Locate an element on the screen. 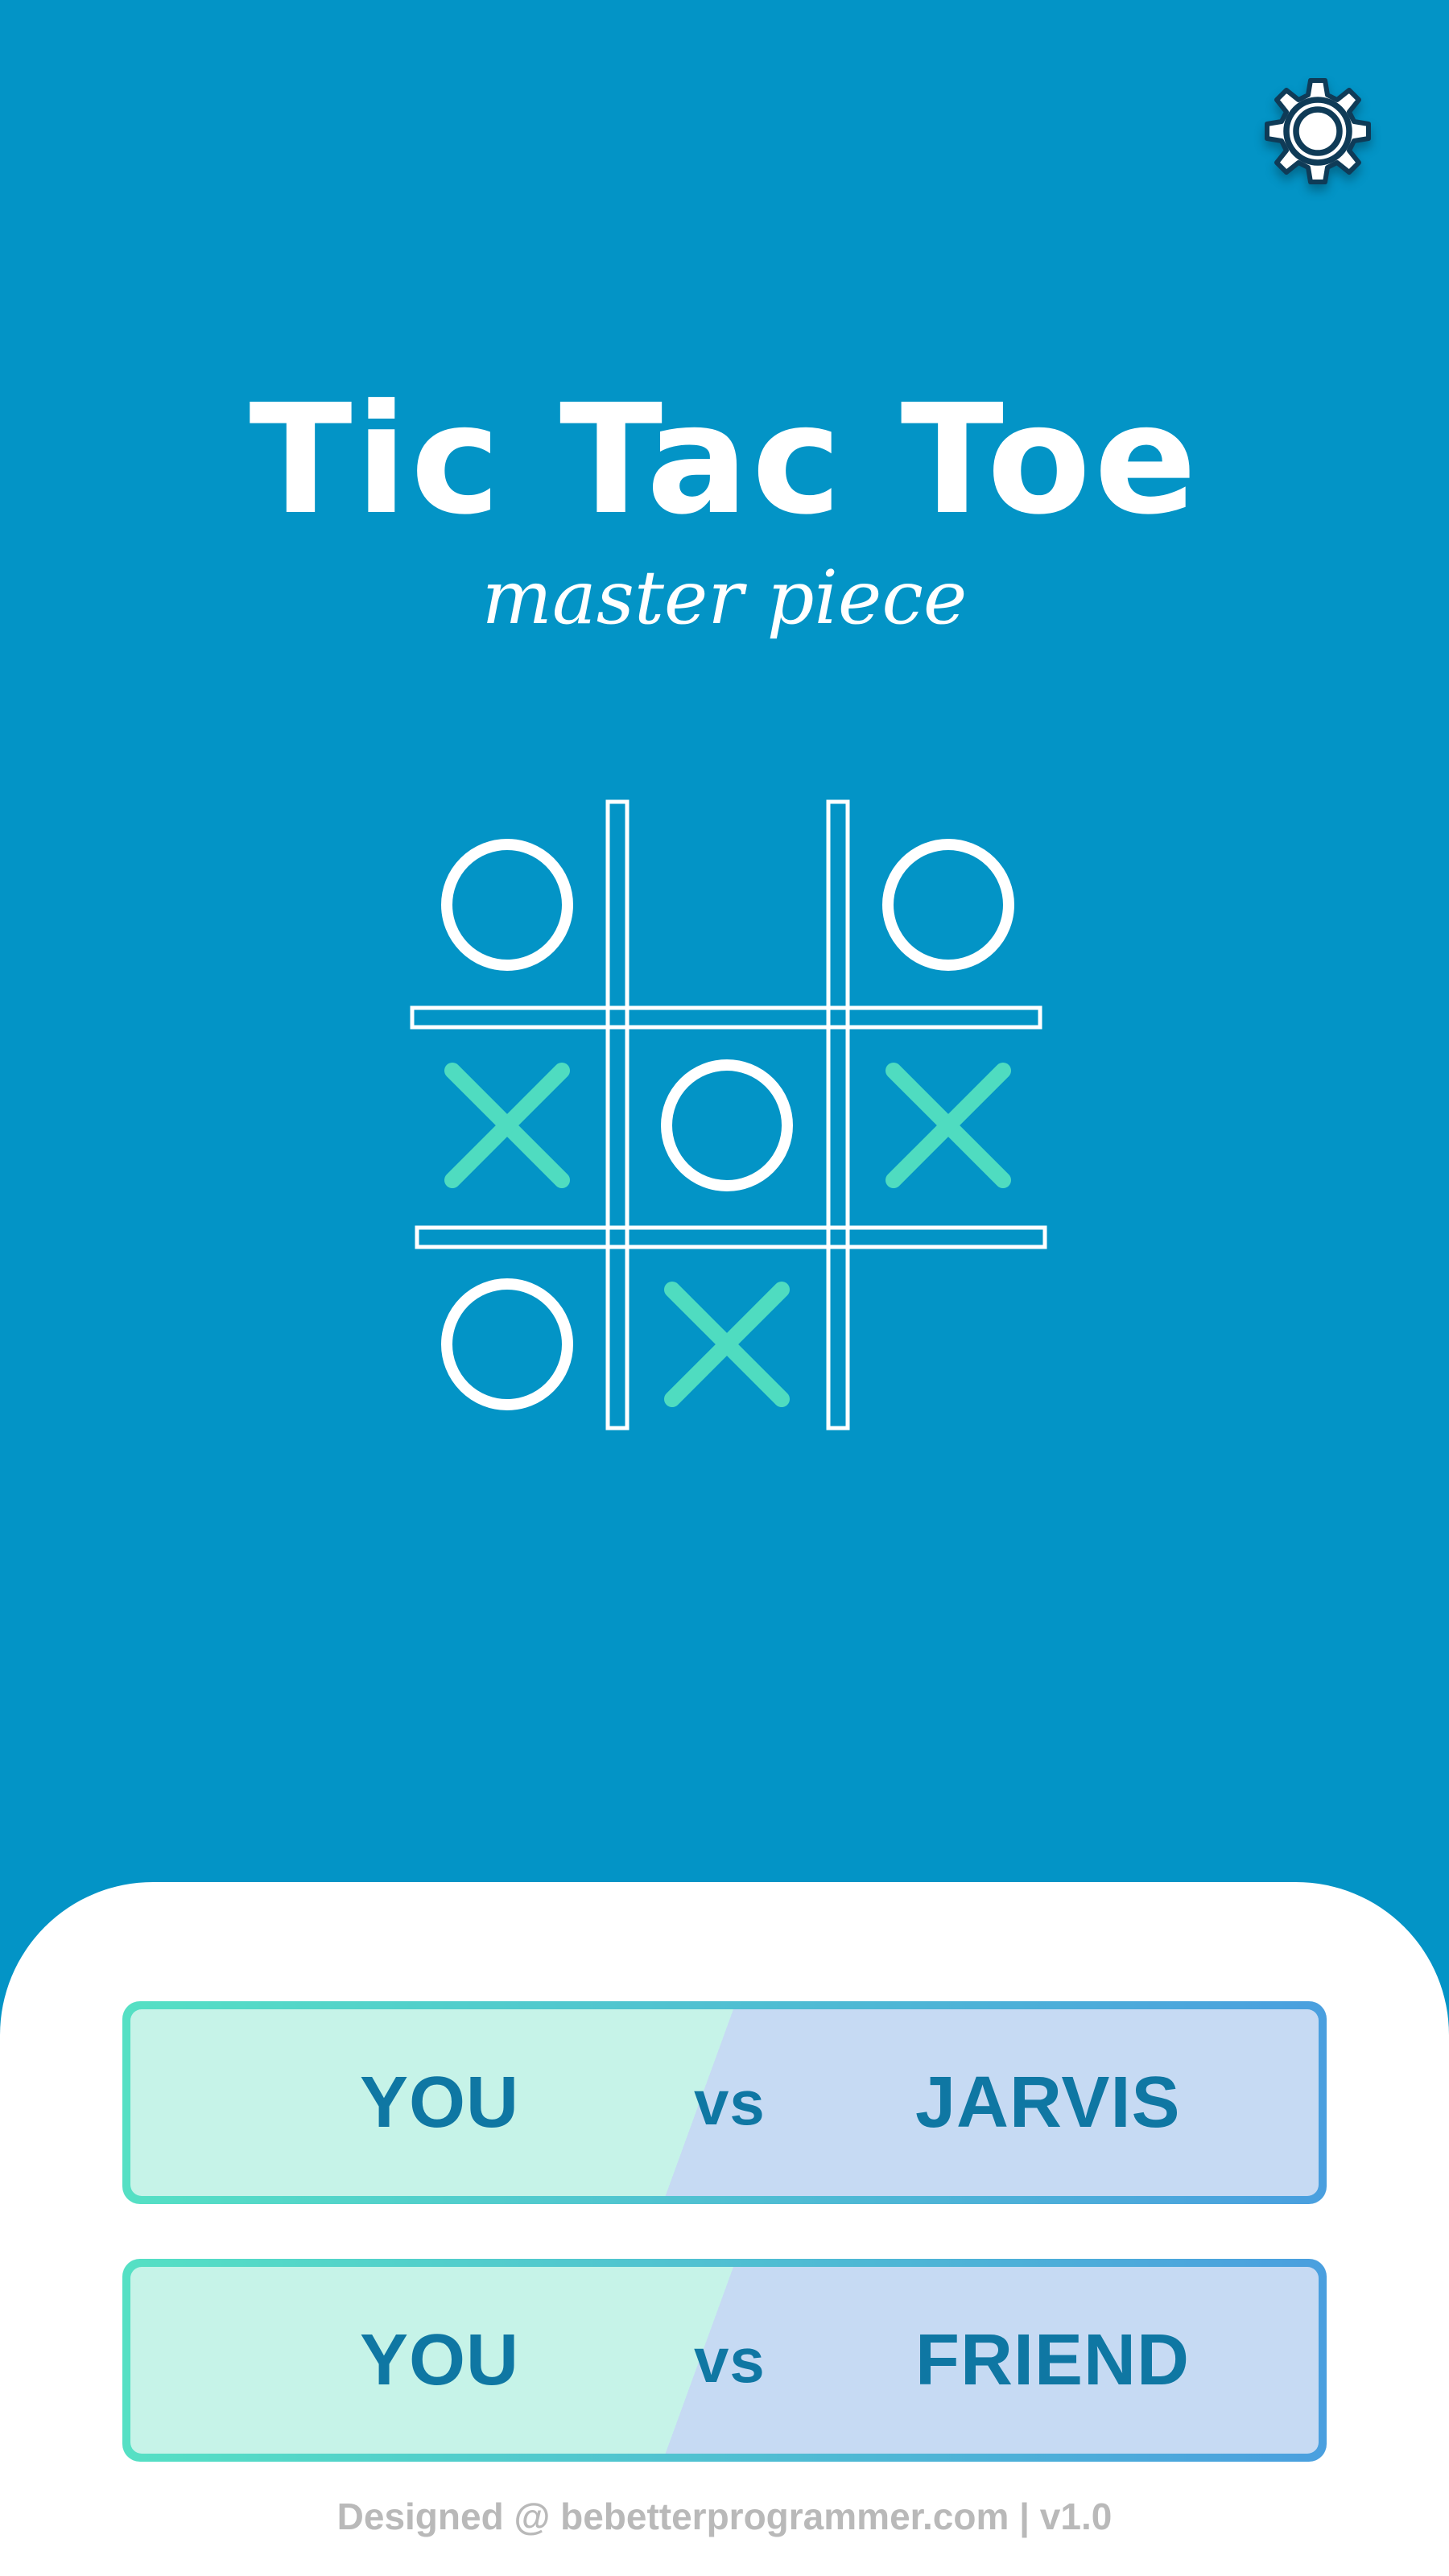  mode-button-vs-friend: YOU vs FRIEND is located at coordinates (724, 2360).